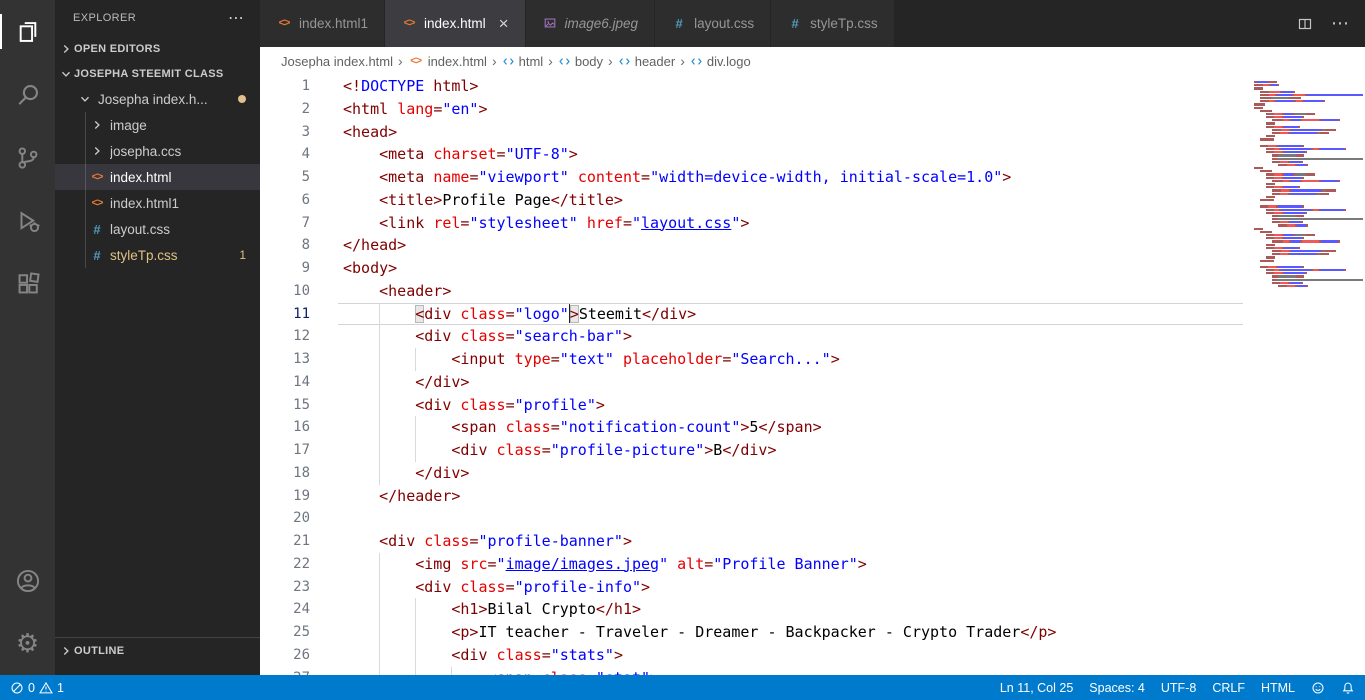 The image size is (1365, 700). I want to click on close-icon: ×, so click(504, 23).